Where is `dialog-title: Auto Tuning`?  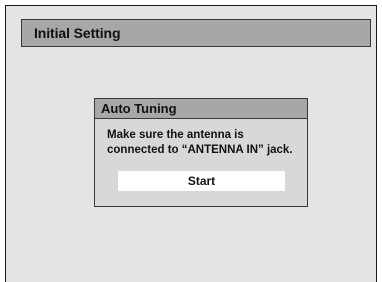 dialog-title: Auto Tuning is located at coordinates (139, 108).